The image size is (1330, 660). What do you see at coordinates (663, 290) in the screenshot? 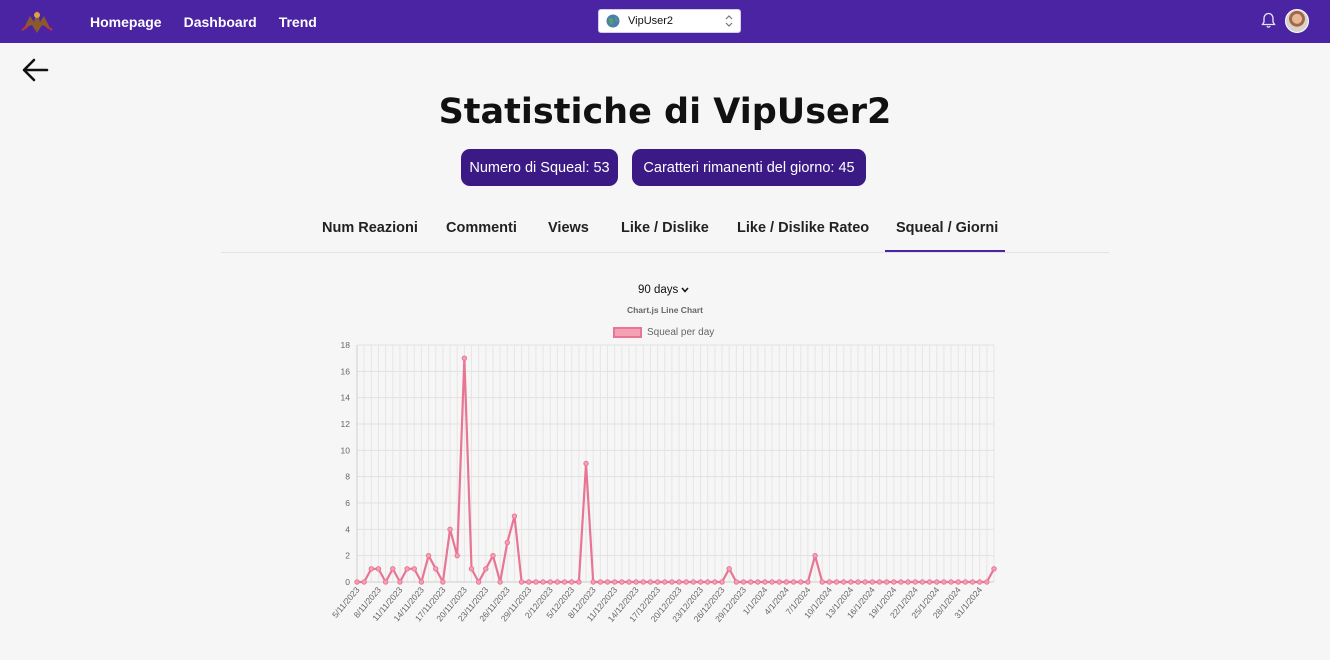
I see `period-select: 90 days` at bounding box center [663, 290].